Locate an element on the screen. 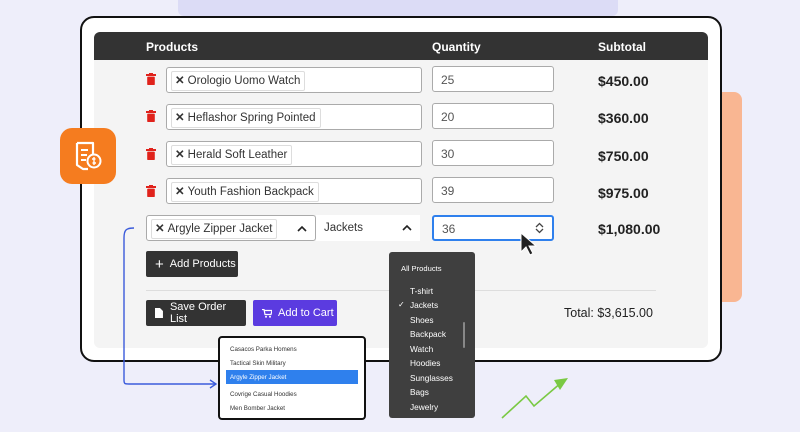  product-tag: ✕ Heflashor Spring Pointed is located at coordinates (246, 118).